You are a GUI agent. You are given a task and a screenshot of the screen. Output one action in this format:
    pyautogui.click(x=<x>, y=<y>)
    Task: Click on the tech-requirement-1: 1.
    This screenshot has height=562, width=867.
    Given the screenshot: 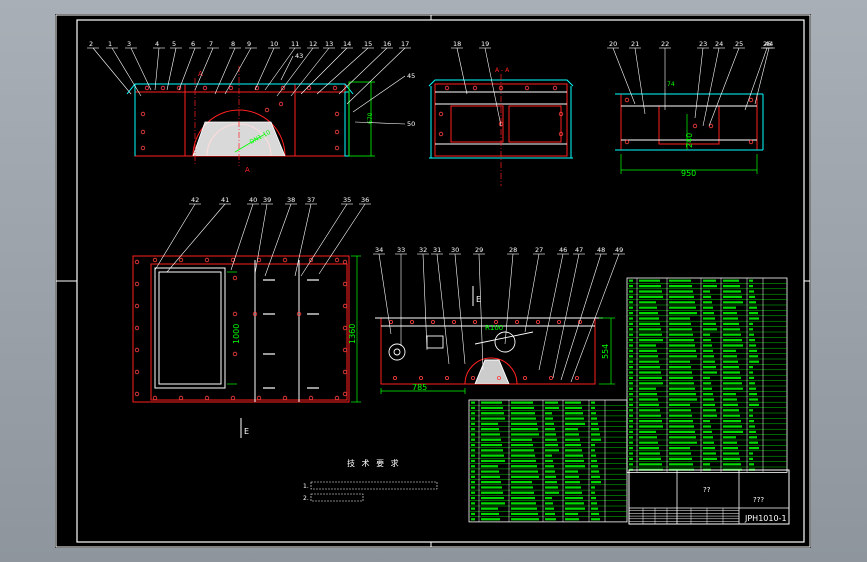 What is the action you would take?
    pyautogui.click(x=306, y=486)
    